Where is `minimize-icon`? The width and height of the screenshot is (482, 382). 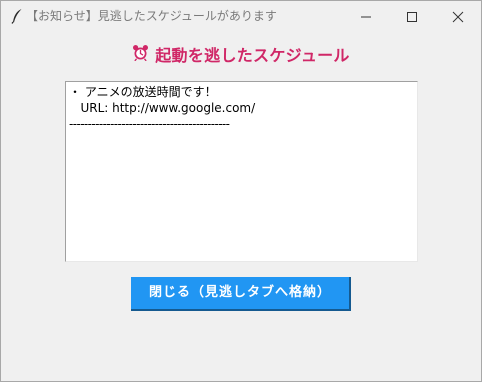
minimize-icon is located at coordinates (366, 17).